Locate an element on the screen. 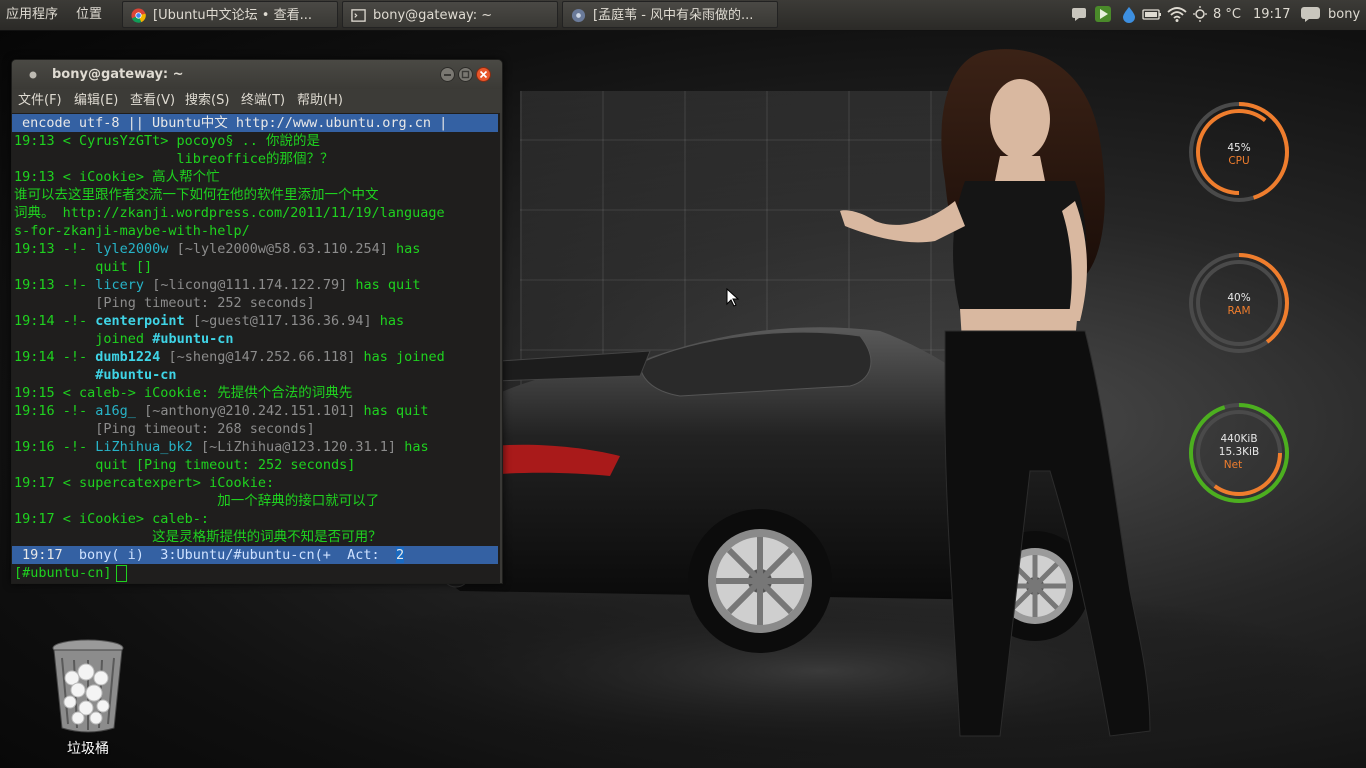  media-play-icon is located at coordinates (1103, 14).